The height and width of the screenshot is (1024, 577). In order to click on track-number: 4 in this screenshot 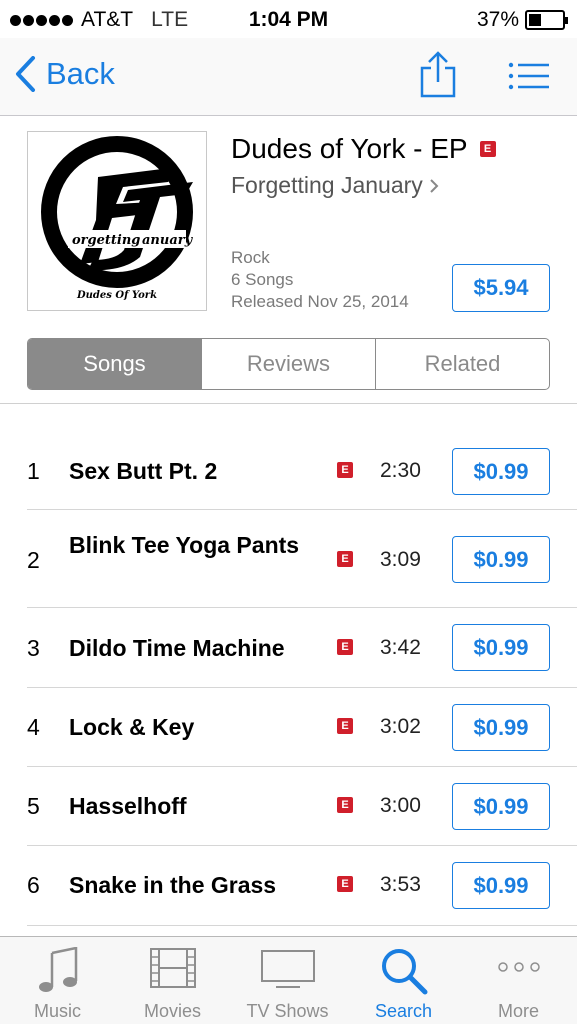, I will do `click(33, 727)`.